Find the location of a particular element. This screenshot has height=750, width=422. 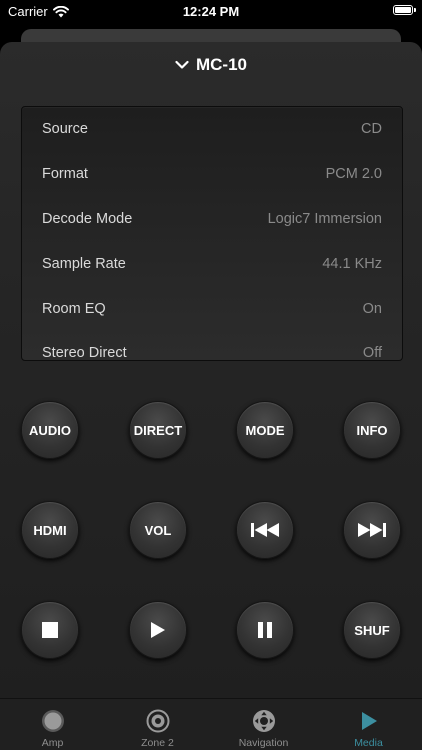

play-button is located at coordinates (158, 630).